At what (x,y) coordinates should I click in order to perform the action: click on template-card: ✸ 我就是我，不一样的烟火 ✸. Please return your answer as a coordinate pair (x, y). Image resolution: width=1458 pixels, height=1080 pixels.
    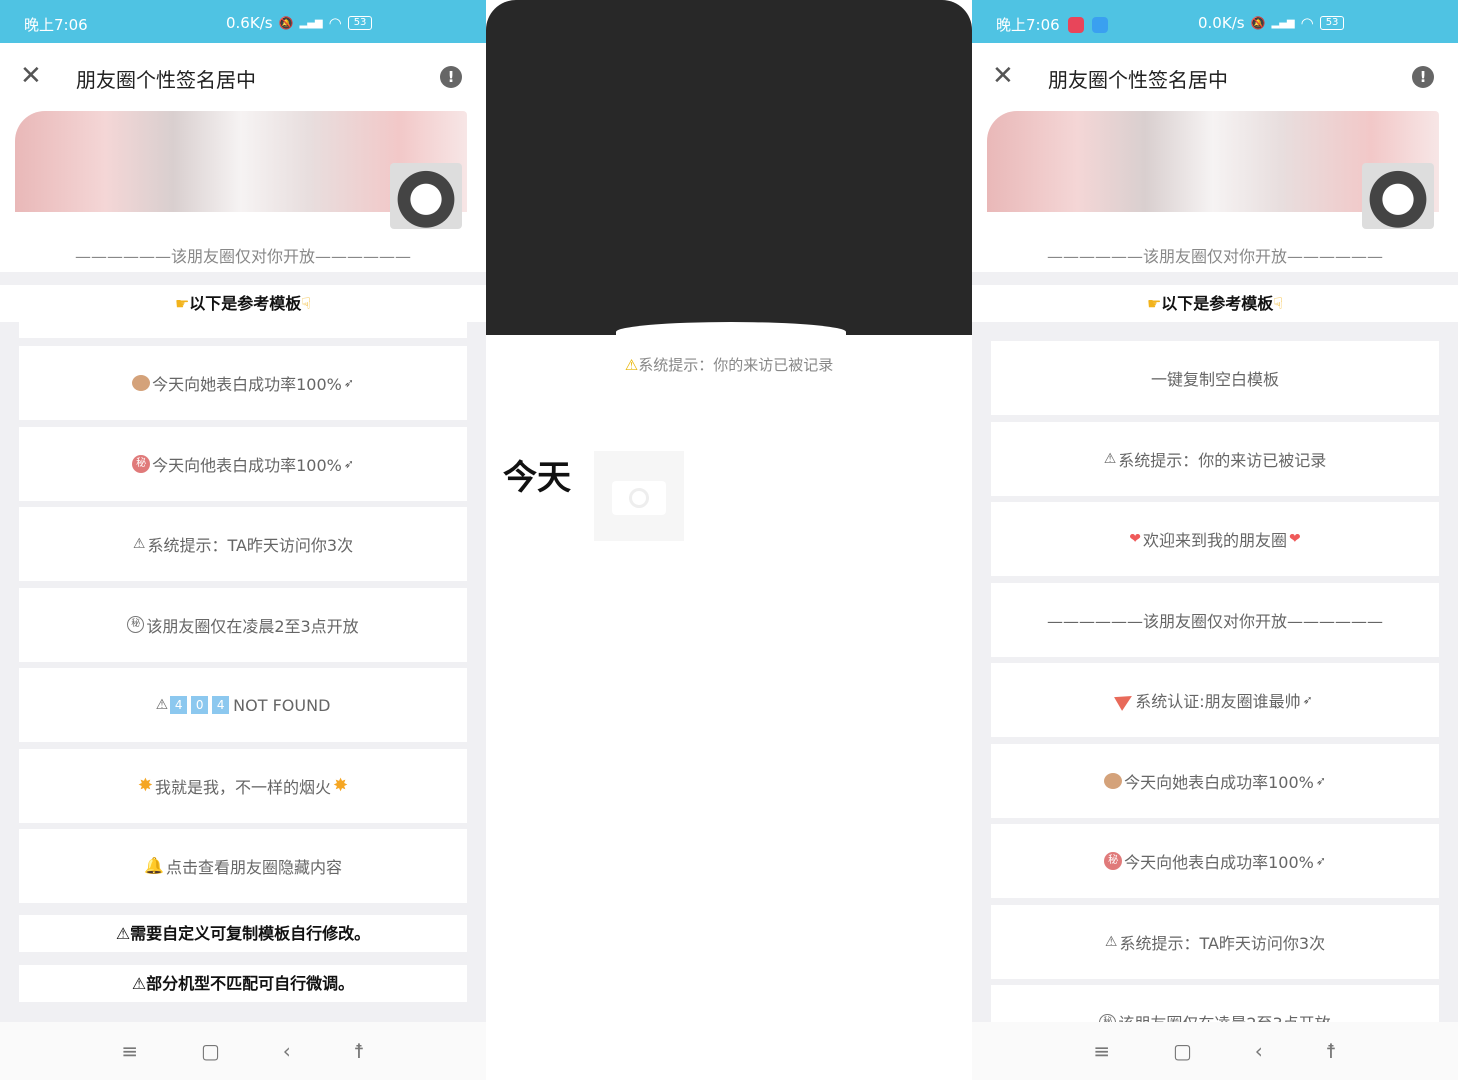
    Looking at the image, I should click on (243, 785).